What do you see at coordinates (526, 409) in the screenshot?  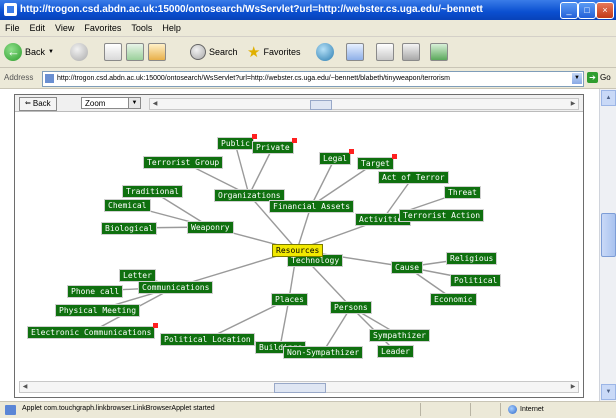 I see `security-zone: Internet` at bounding box center [526, 409].